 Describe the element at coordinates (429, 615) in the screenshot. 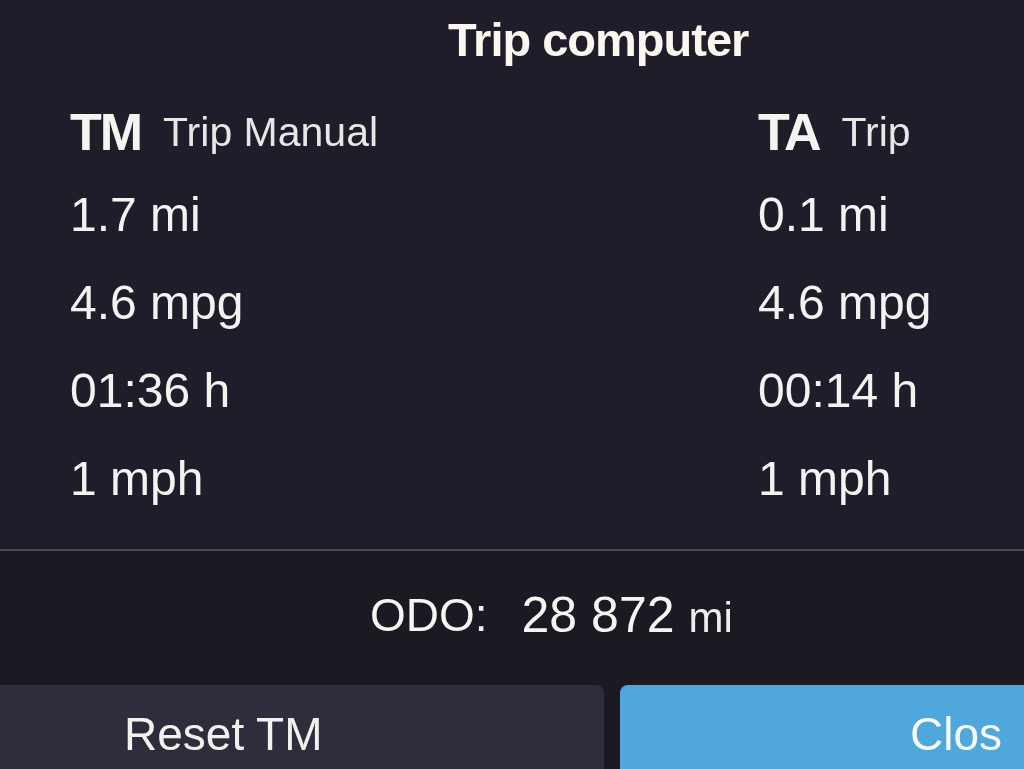

I see `odometer-label: ODO:` at that location.